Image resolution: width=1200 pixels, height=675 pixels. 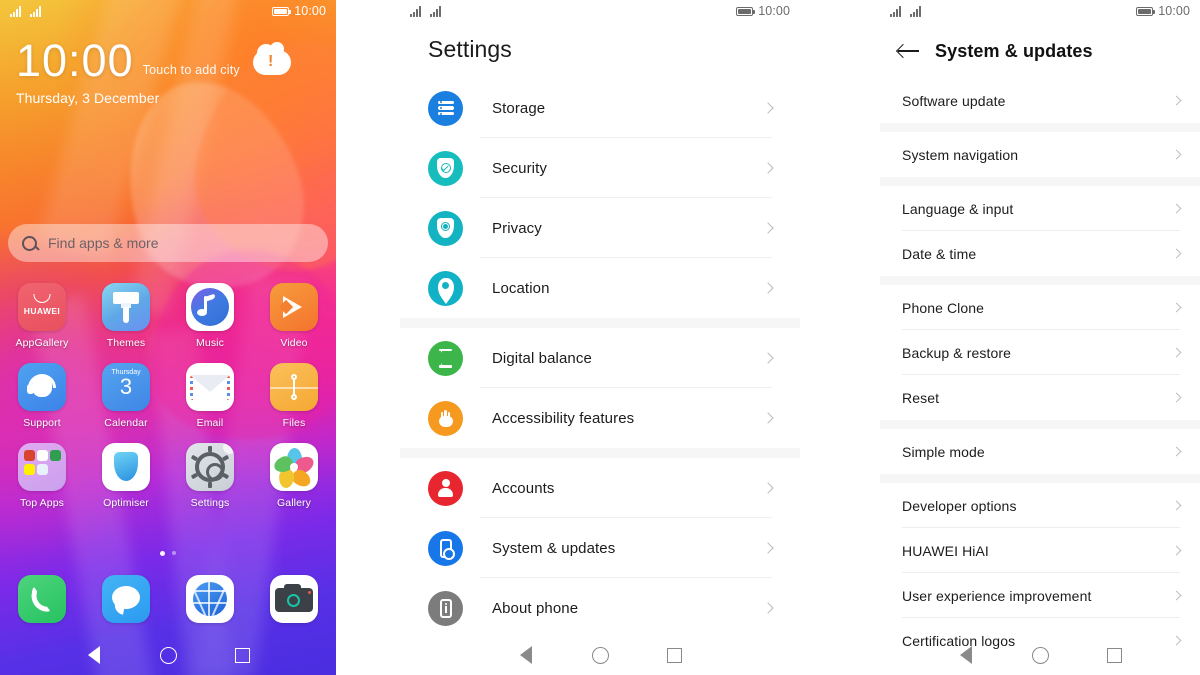 What do you see at coordinates (210, 396) in the screenshot?
I see `app-email: Email` at bounding box center [210, 396].